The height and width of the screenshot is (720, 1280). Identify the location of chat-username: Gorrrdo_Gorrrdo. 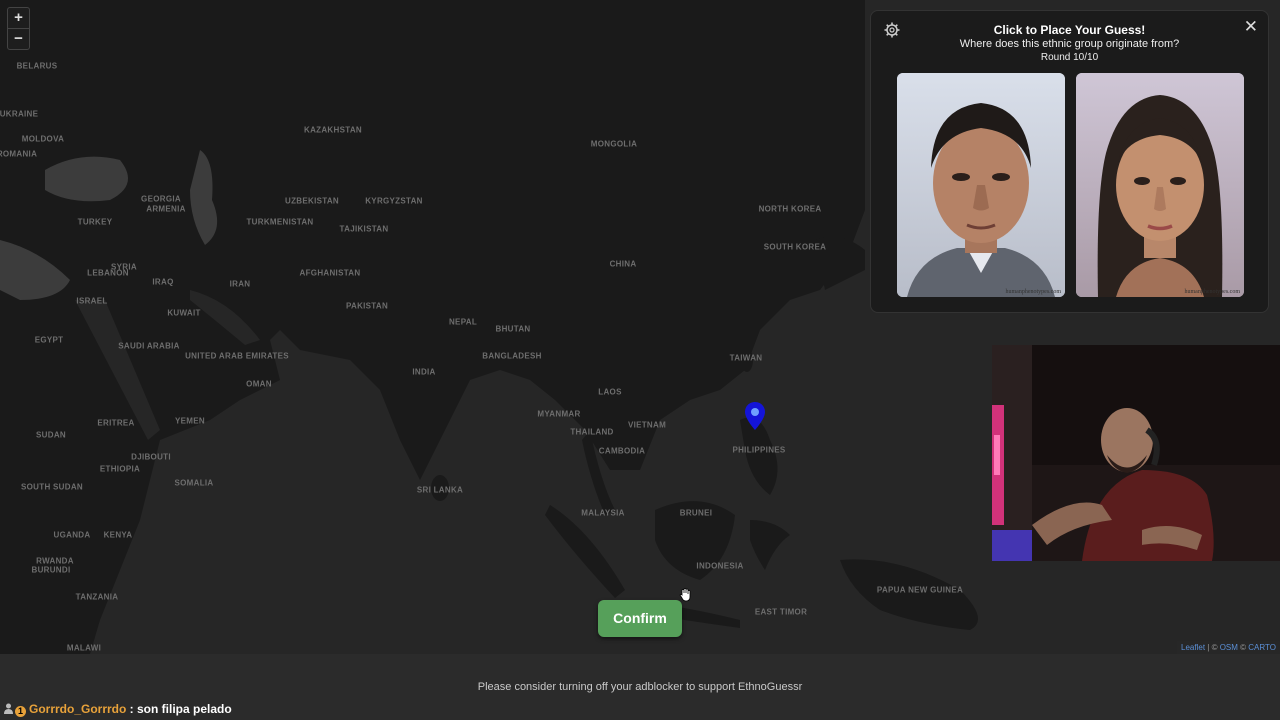
(77, 709).